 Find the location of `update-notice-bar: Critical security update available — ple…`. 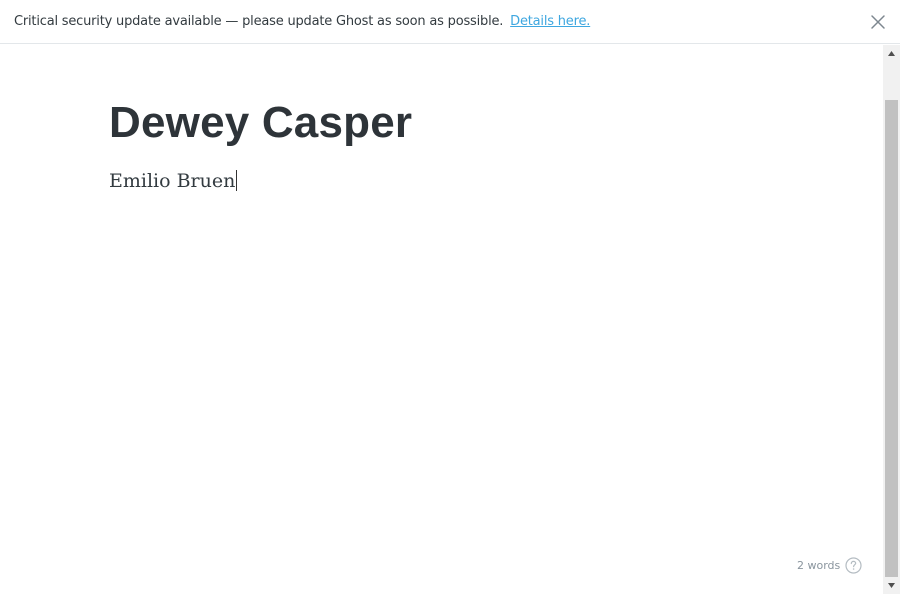

update-notice-bar: Critical security update available — ple… is located at coordinates (450, 22).